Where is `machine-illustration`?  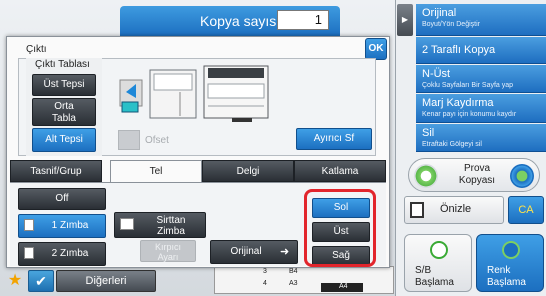 machine-illustration is located at coordinates (194, 93).